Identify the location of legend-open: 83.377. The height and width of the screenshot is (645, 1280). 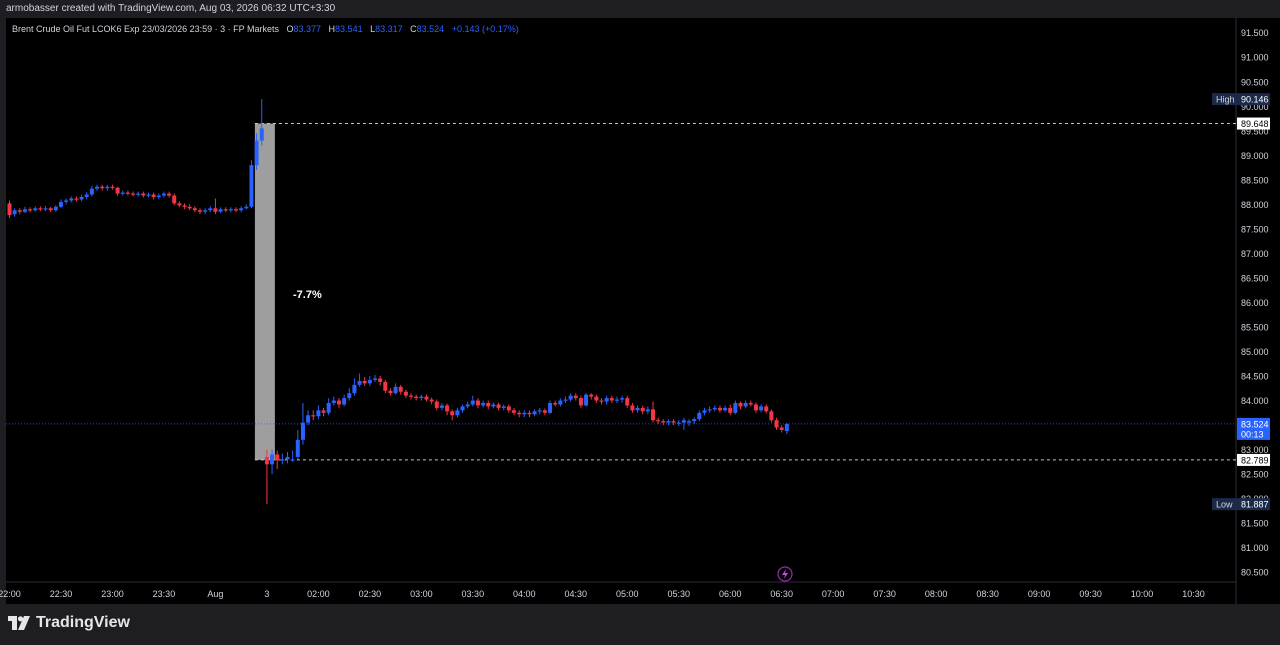
(308, 29).